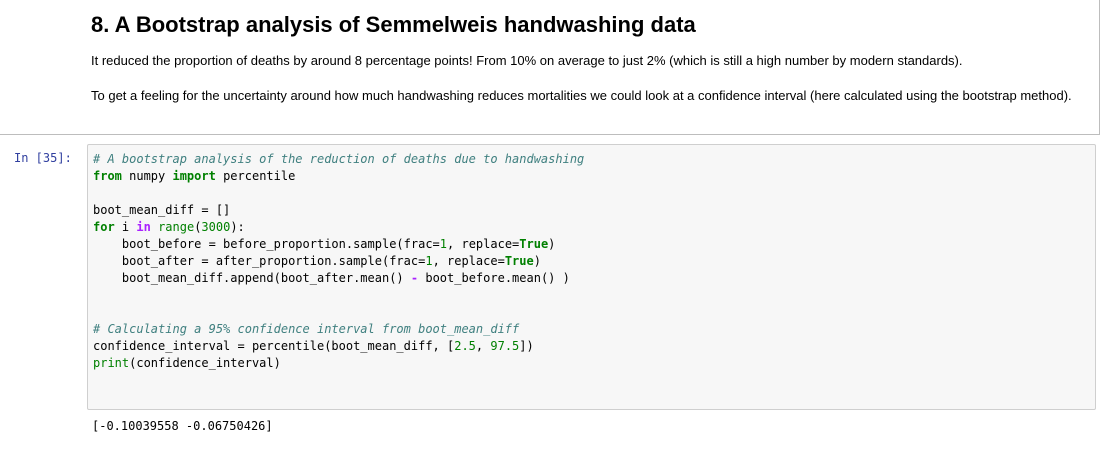 This screenshot has width=1106, height=462. I want to click on code-keyword: from, so click(107, 176).